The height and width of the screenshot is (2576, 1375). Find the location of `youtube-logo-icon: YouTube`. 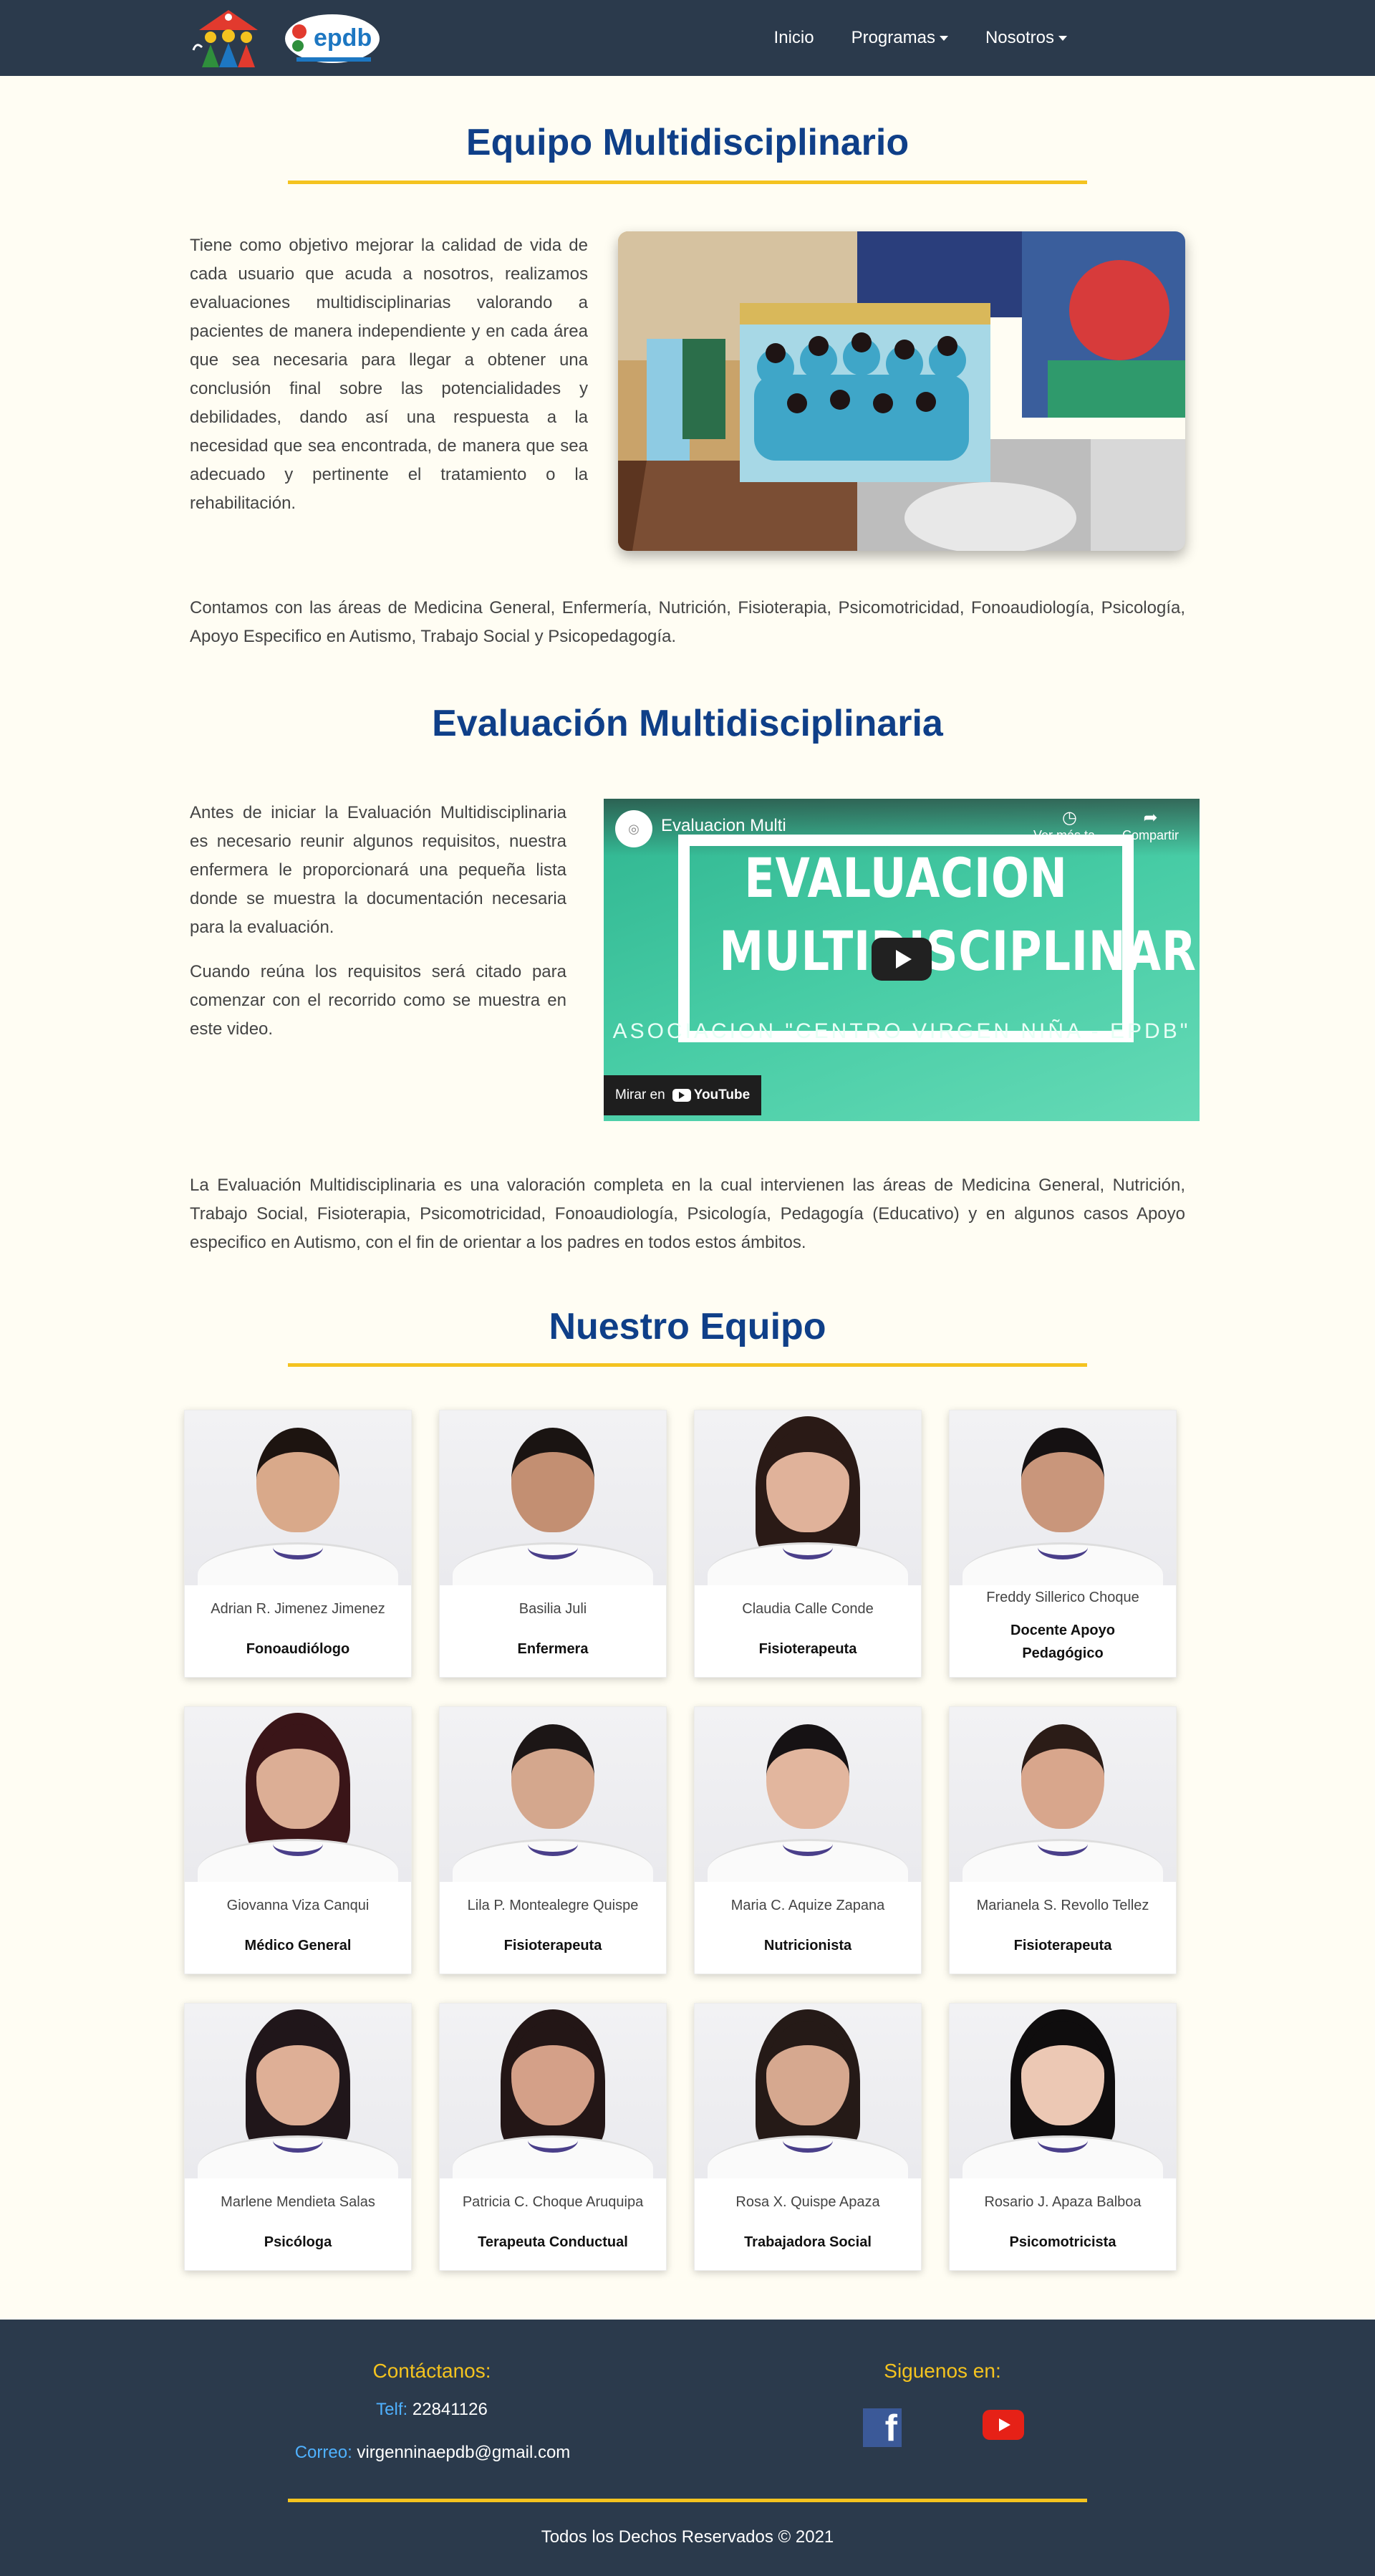

youtube-logo-icon: YouTube is located at coordinates (711, 1095).